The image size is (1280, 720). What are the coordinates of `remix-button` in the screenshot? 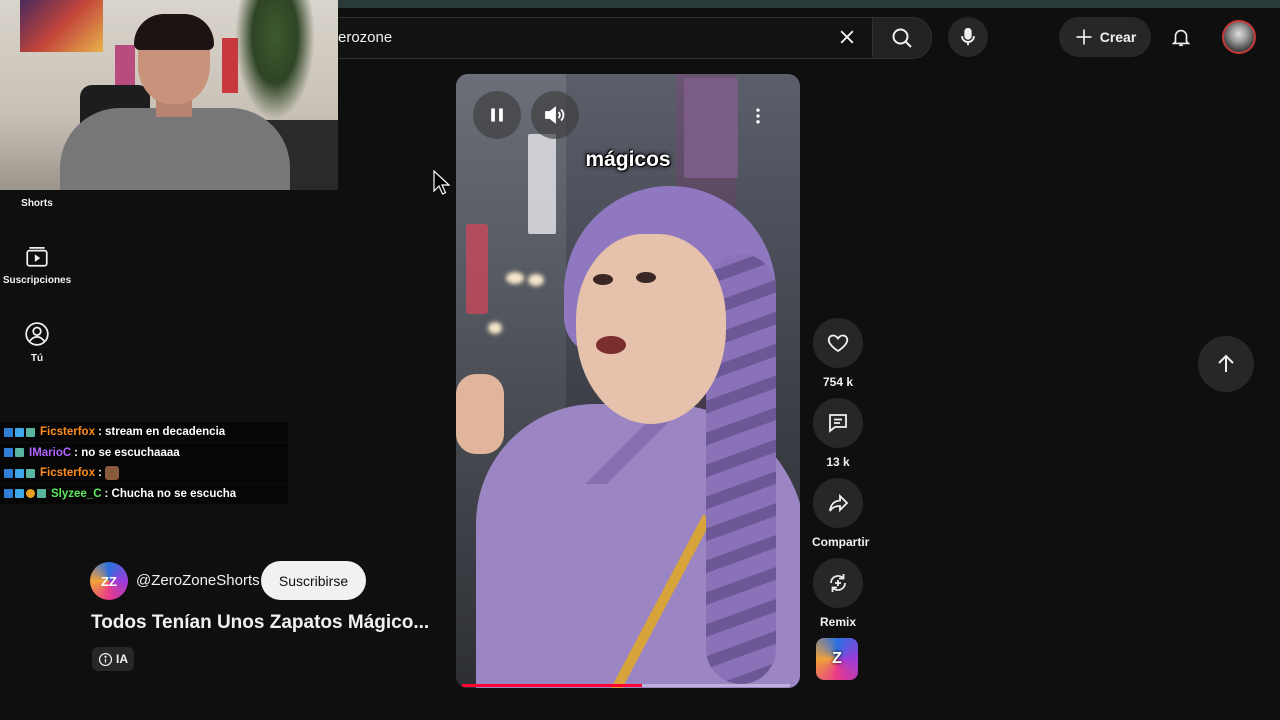 It's located at (838, 583).